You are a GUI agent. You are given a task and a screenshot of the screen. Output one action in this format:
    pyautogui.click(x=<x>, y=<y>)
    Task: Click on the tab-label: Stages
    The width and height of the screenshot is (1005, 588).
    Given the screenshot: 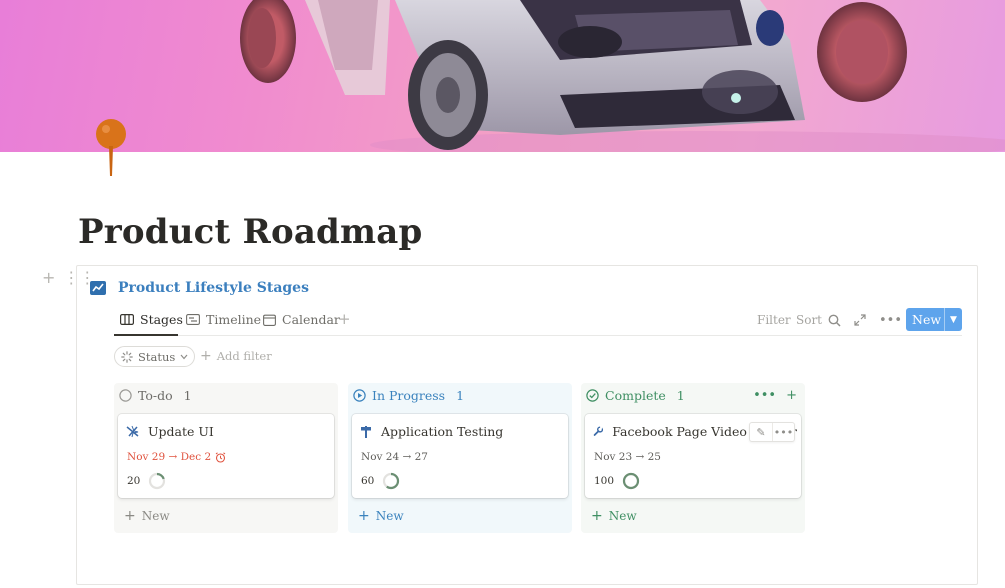 What is the action you would take?
    pyautogui.click(x=161, y=319)
    